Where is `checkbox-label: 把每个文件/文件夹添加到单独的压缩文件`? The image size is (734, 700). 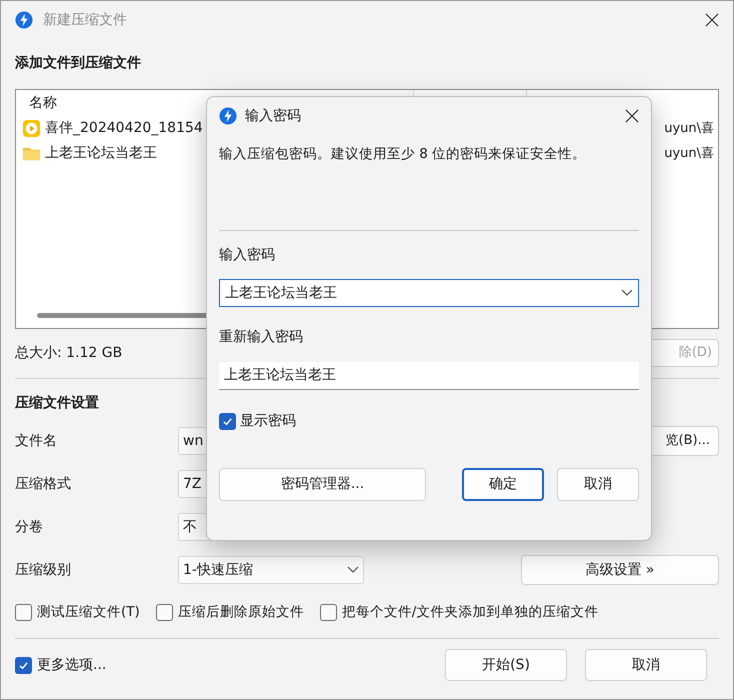 checkbox-label: 把每个文件/文件夹添加到单独的压缩文件 is located at coordinates (470, 612).